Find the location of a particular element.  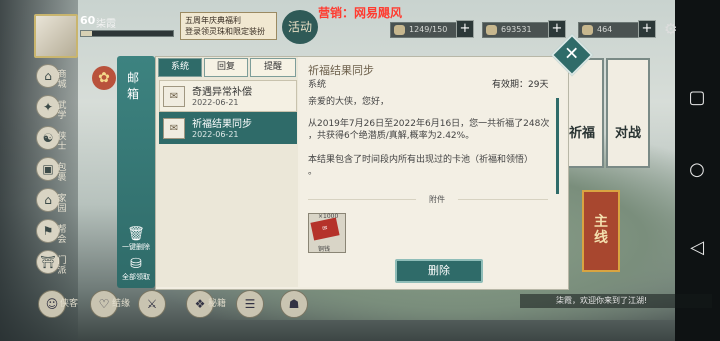

mail-item: ✉ 奇遇异常补偿 2022-06-21 is located at coordinates (228, 96).